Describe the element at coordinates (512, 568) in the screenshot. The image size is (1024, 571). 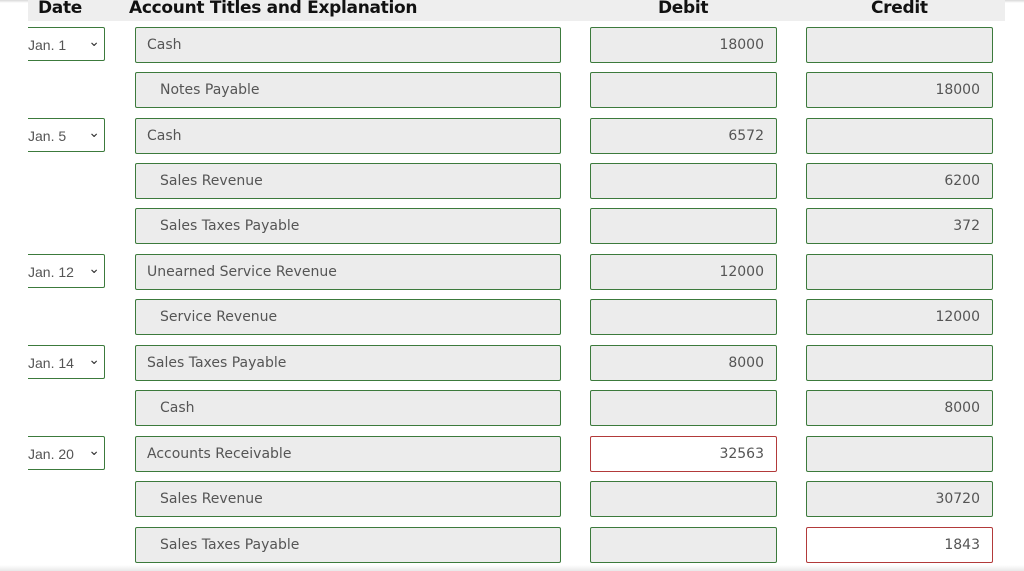
I see `bottom-fade` at that location.